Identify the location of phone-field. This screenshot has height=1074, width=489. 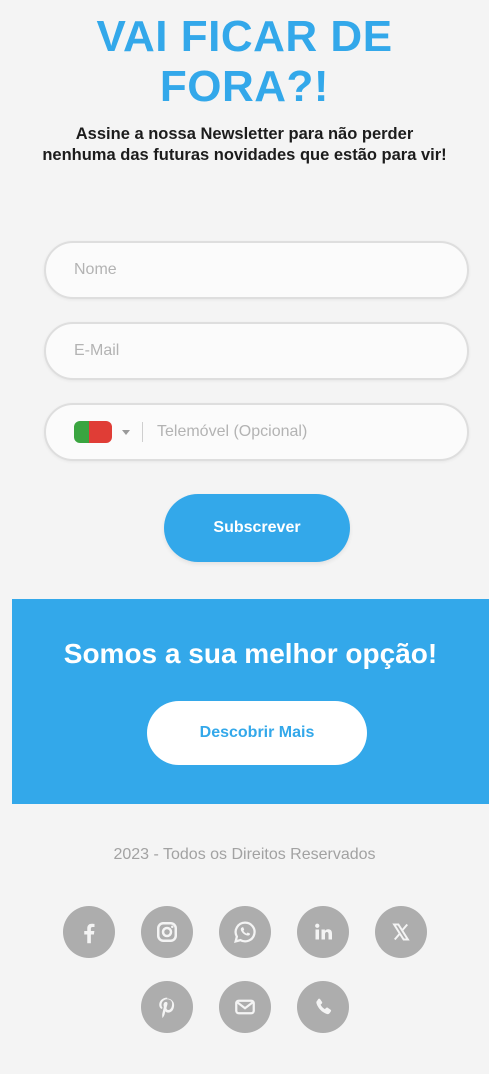
(256, 432).